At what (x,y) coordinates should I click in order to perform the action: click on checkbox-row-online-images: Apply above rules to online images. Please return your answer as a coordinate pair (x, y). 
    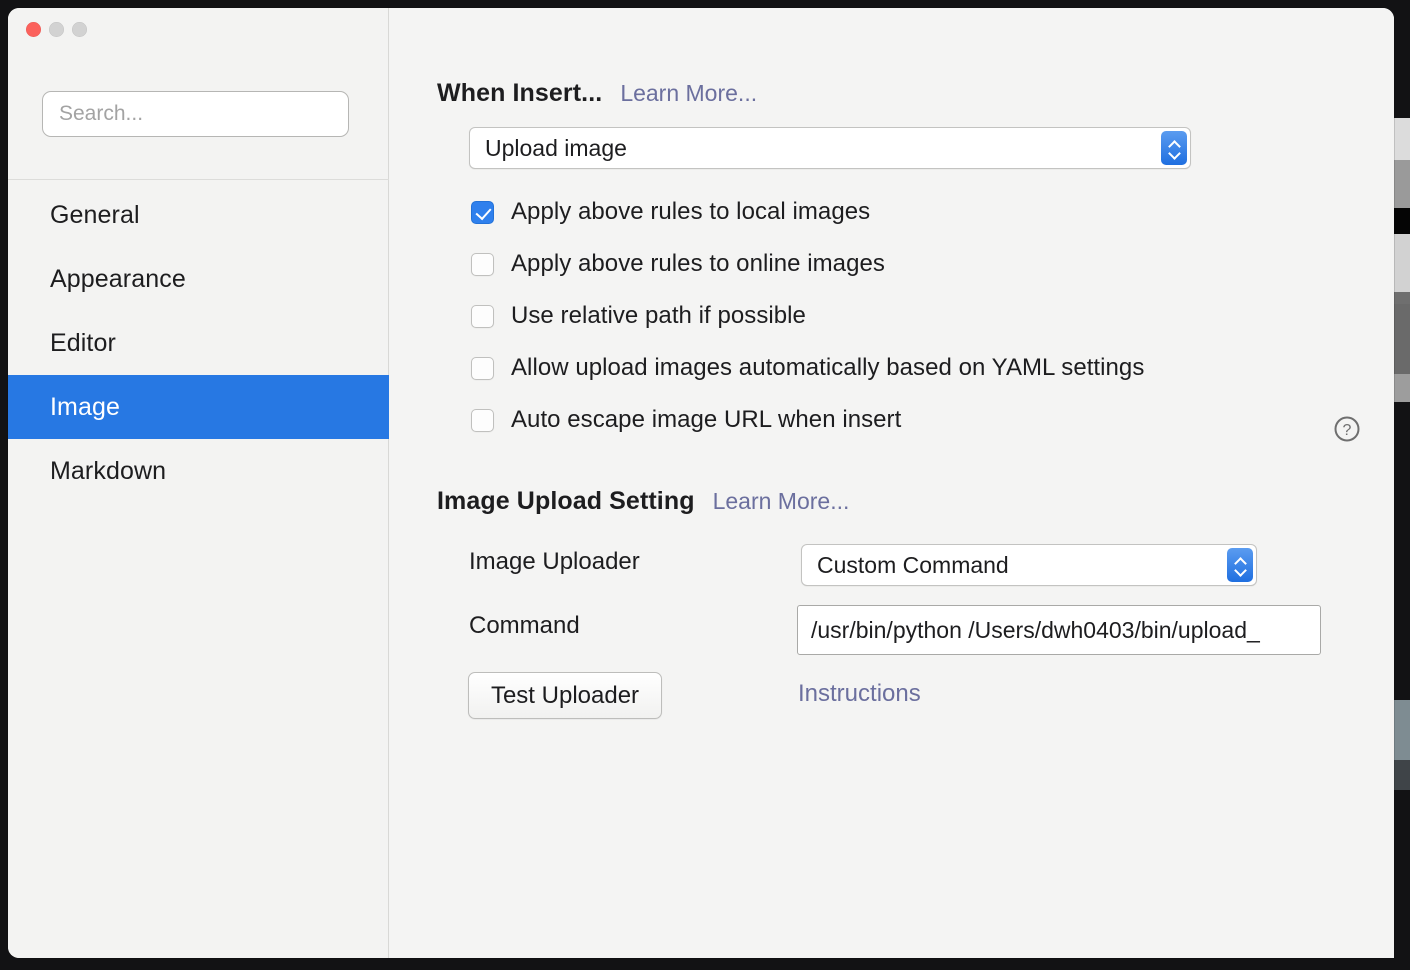
    Looking at the image, I should click on (678, 264).